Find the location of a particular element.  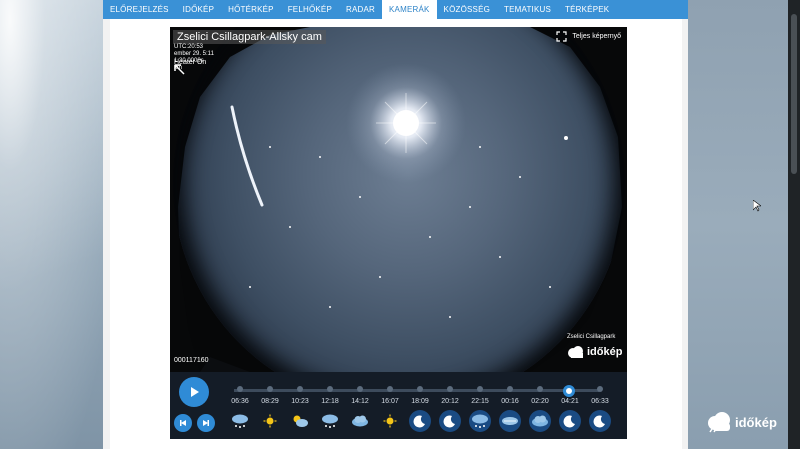

nav-item-tematikus: TEMATIKUS is located at coordinates (527, 9).